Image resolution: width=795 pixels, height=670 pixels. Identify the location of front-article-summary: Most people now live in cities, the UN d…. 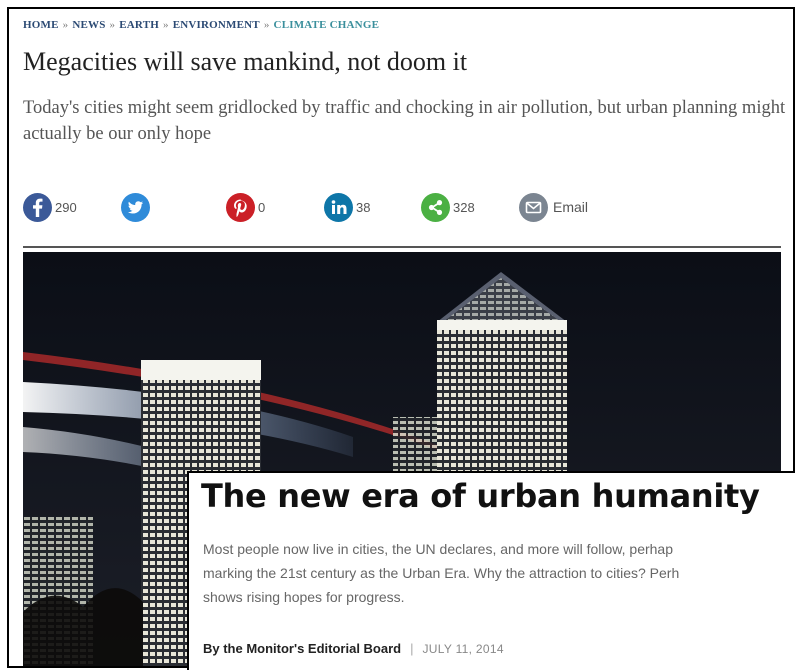
(499, 573).